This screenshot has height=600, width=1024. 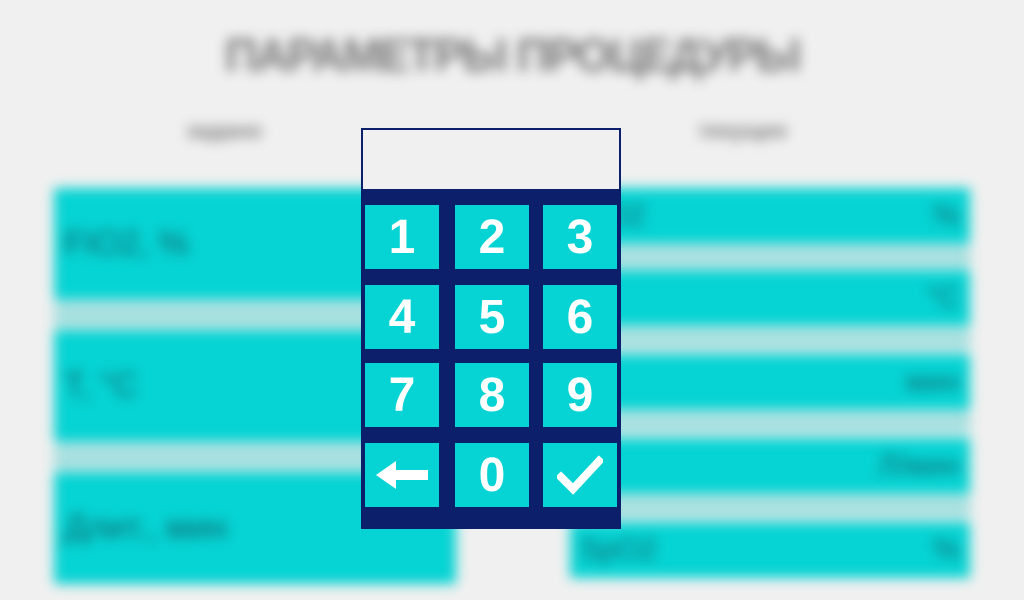 I want to click on key-3: 3, so click(x=580, y=237).